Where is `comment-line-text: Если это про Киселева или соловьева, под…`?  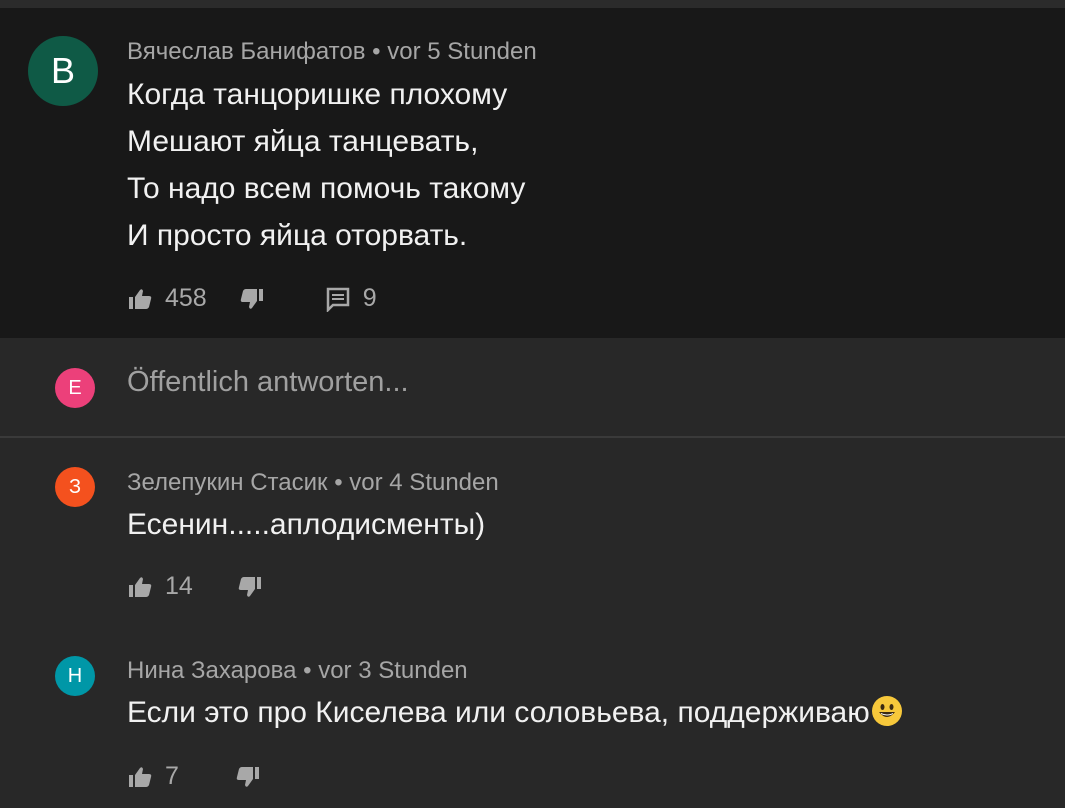
comment-line-text: Если это про Киселева или соловьева, под… is located at coordinates (498, 712).